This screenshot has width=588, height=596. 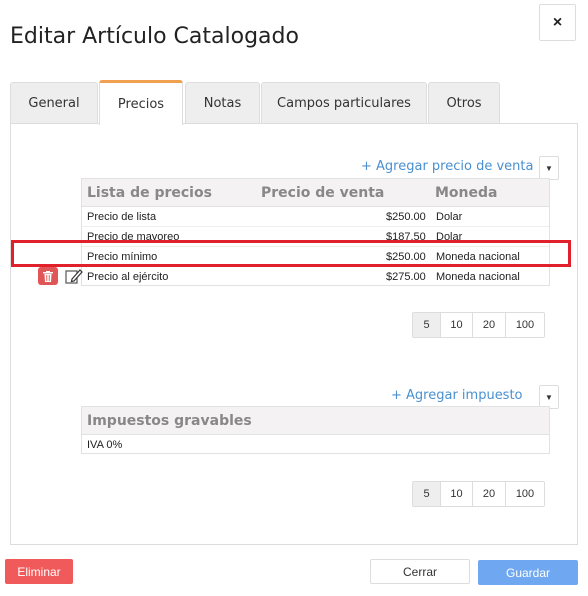 I want to click on pencil-icon, so click(x=74, y=276).